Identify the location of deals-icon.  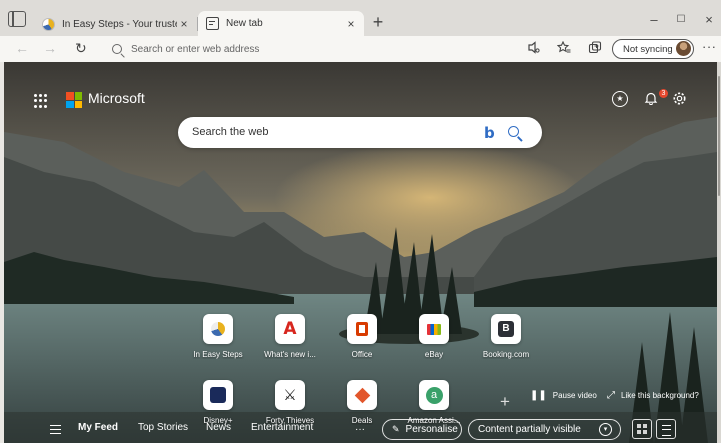
(362, 395).